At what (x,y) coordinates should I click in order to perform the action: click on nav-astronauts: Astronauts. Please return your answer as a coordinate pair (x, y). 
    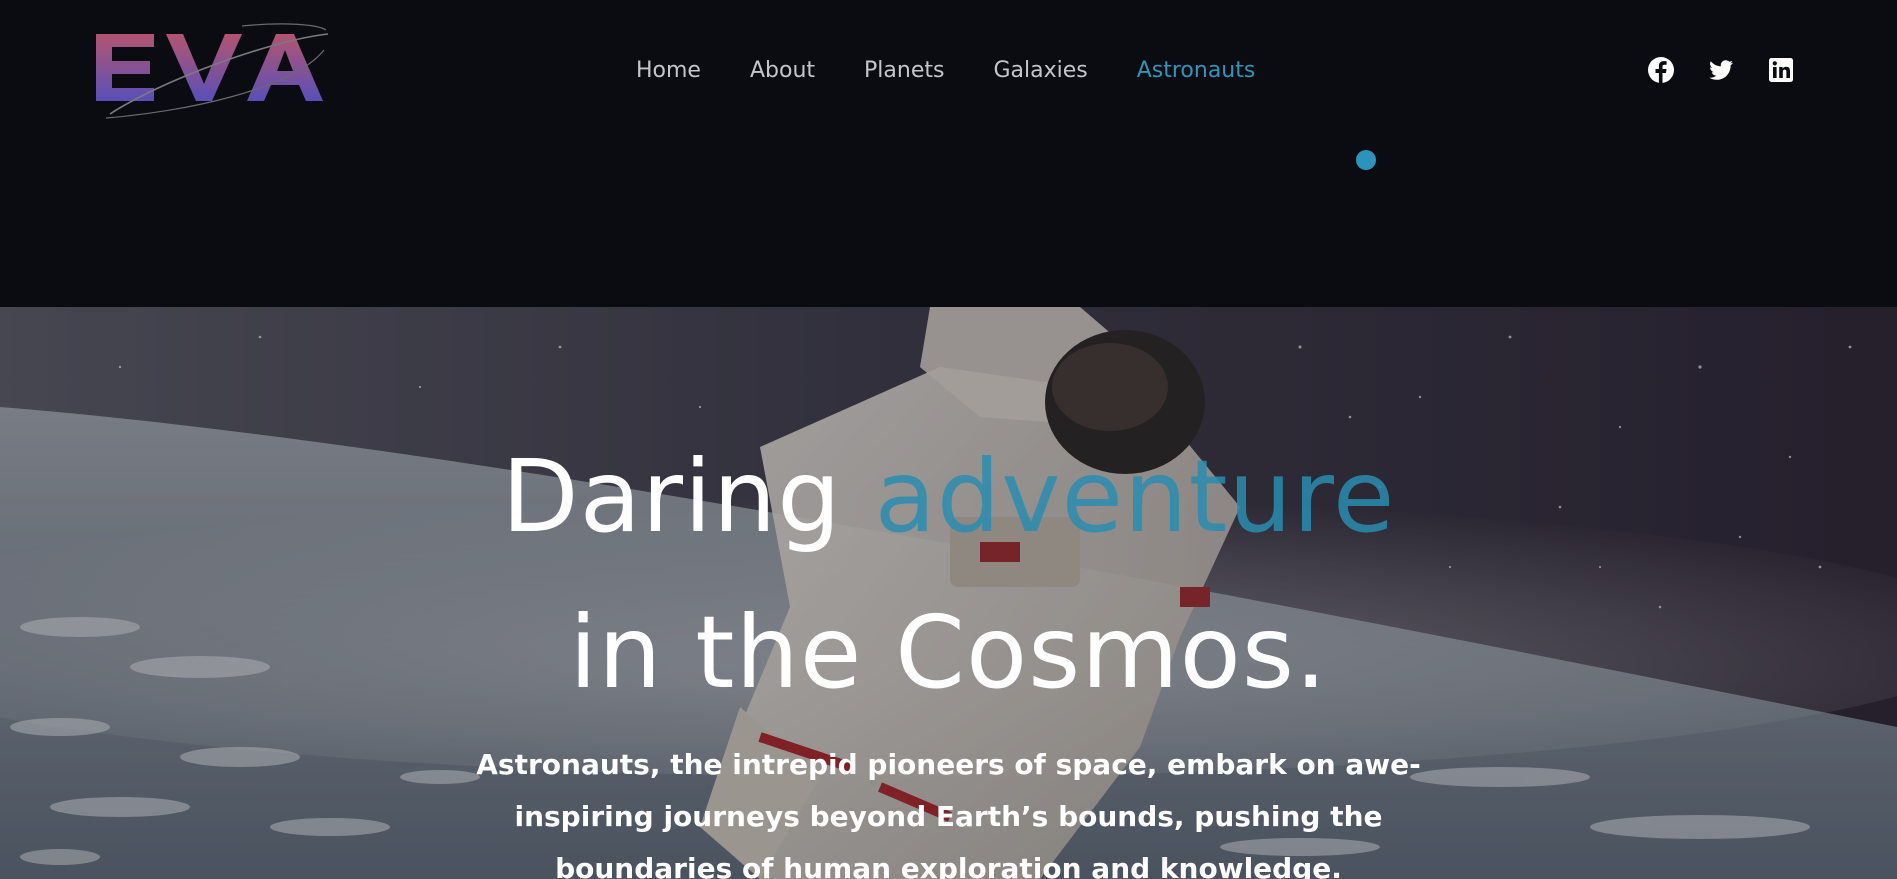
    Looking at the image, I should click on (1196, 71).